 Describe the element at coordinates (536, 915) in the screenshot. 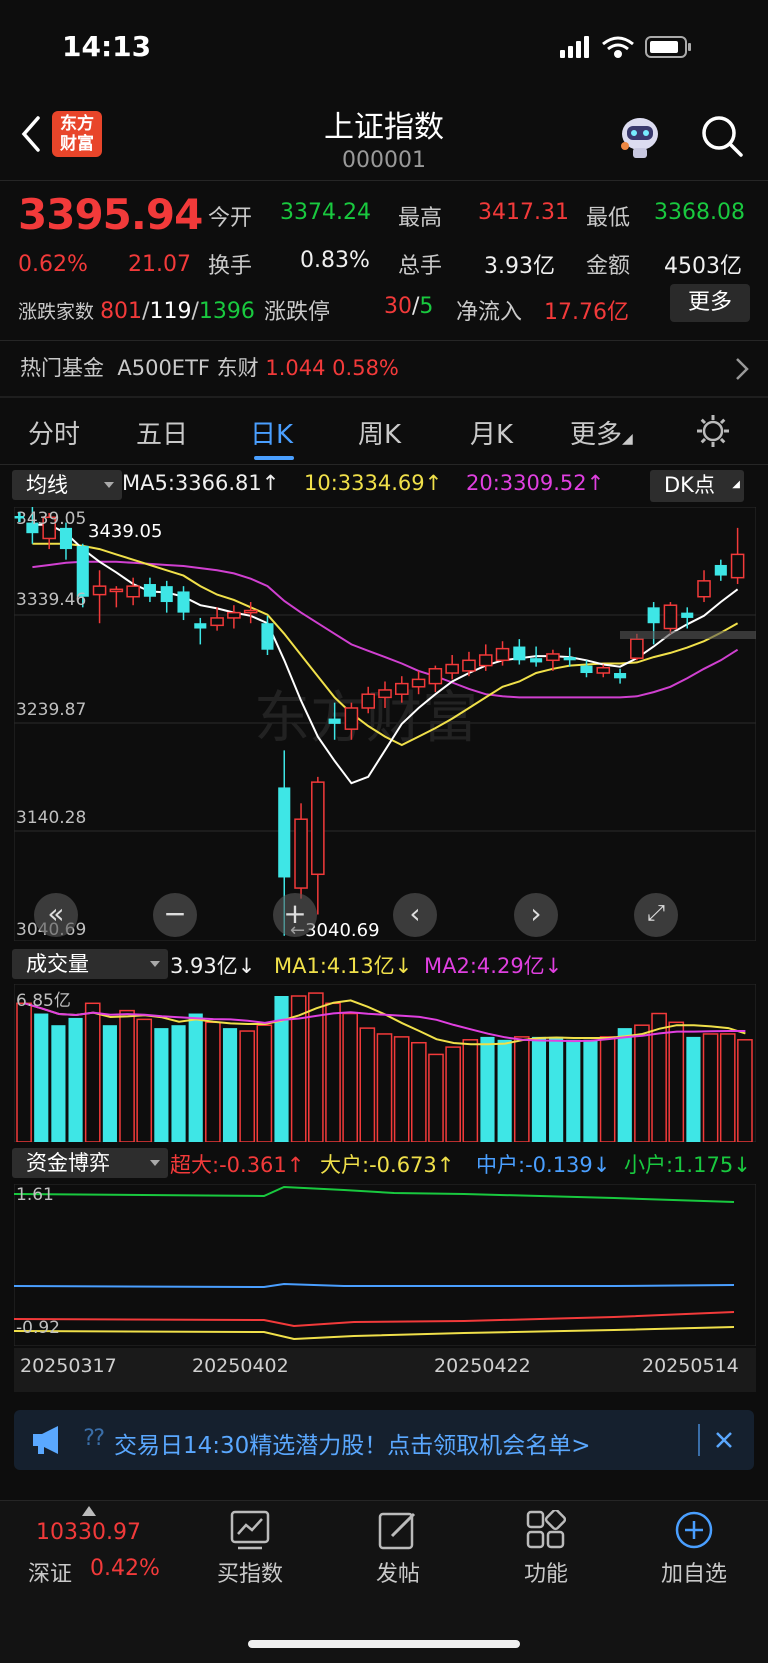

I see `scroll-right-button: ›` at that location.